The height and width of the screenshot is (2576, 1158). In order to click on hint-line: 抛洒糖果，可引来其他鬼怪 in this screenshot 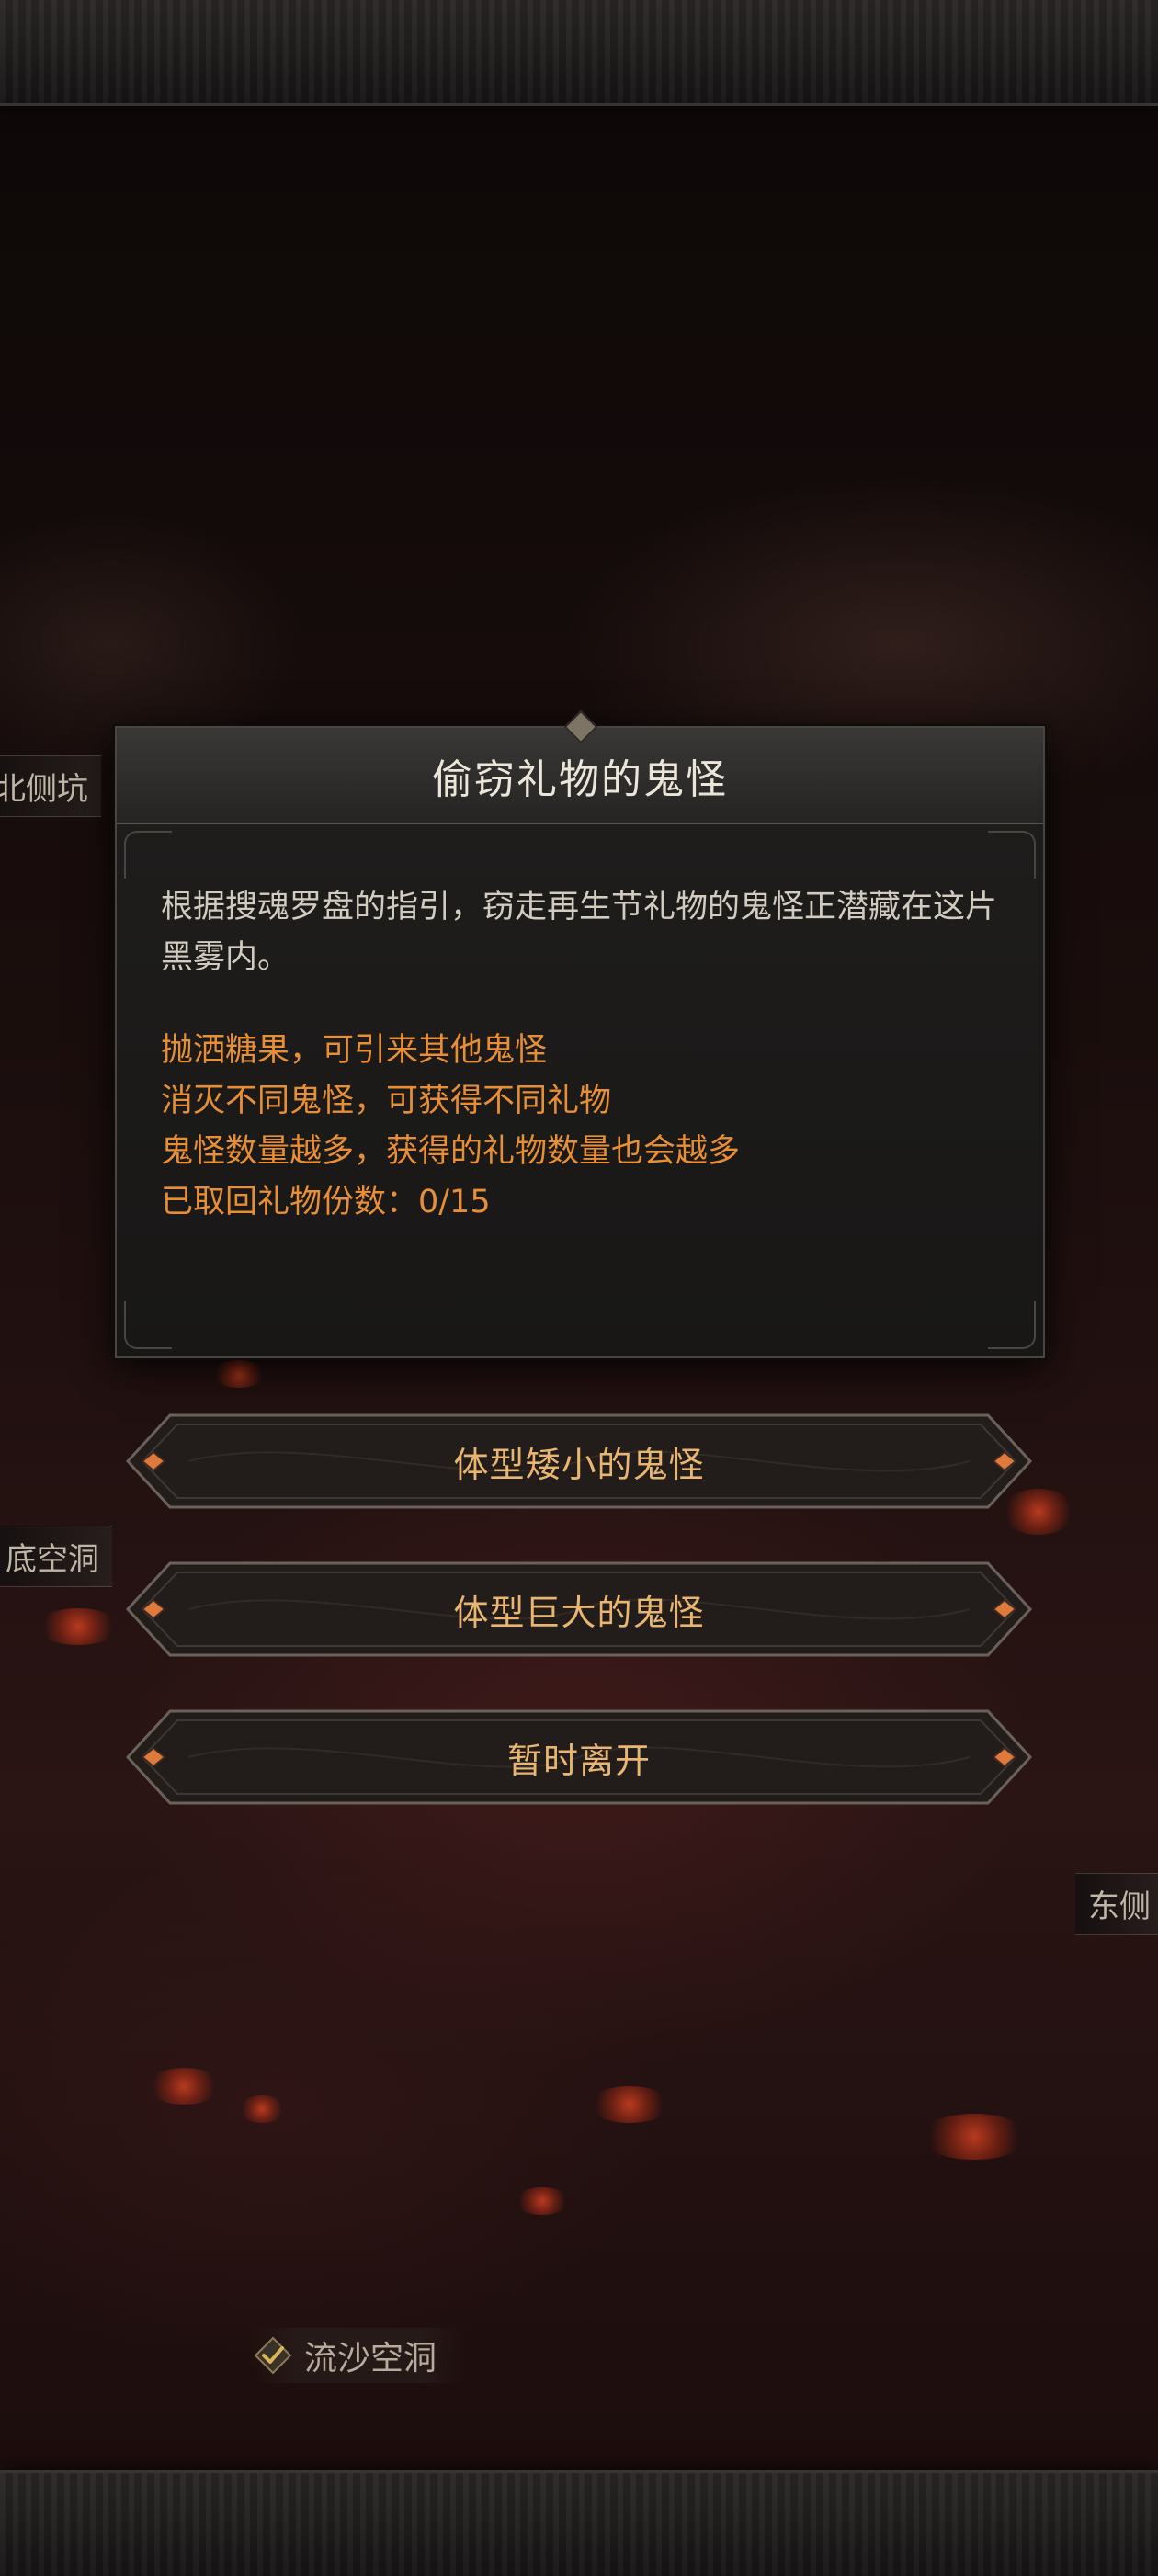, I will do `click(354, 1051)`.